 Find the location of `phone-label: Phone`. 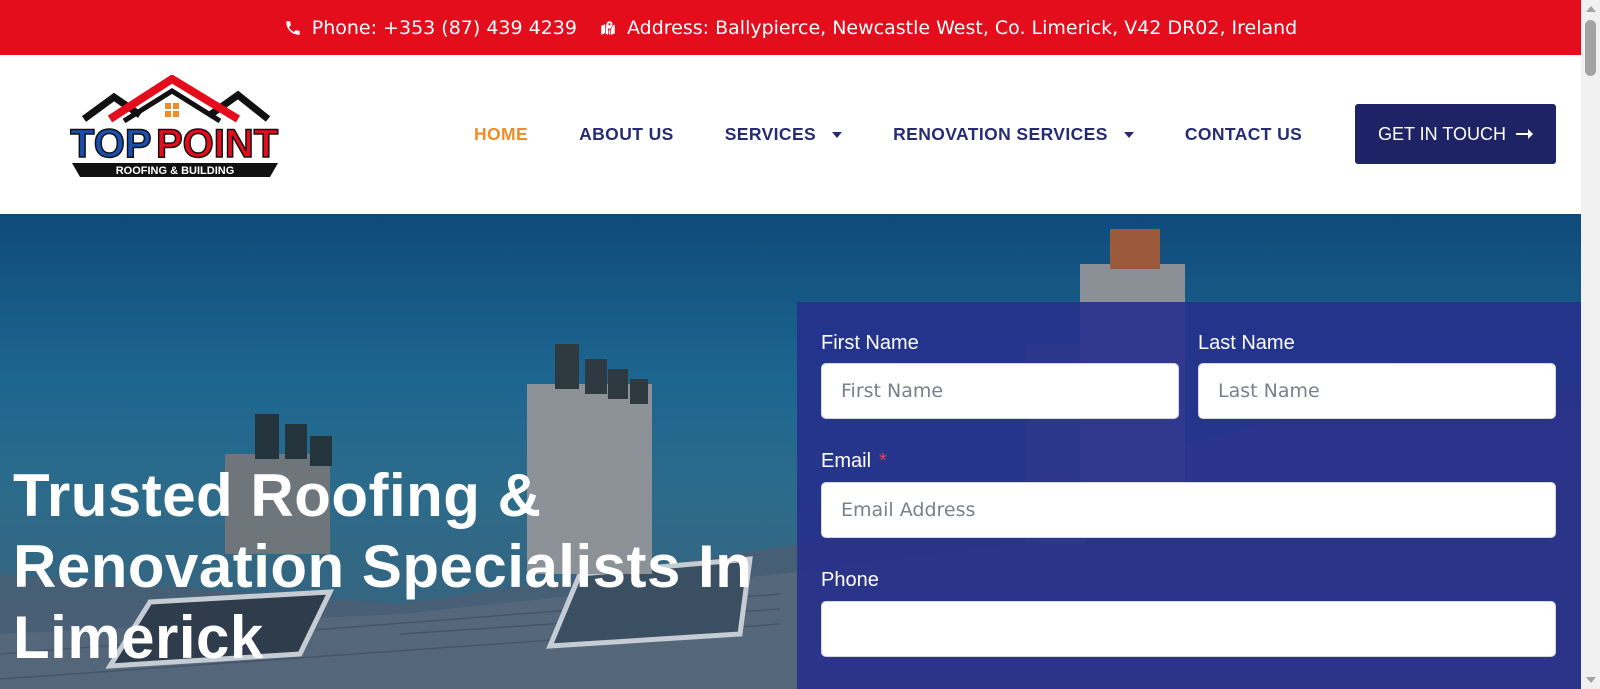

phone-label: Phone is located at coordinates (850, 580).